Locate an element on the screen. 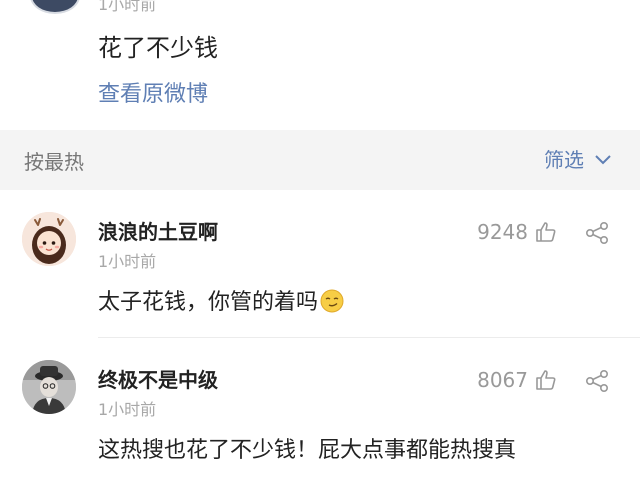  username: 终极不是中级 is located at coordinates (158, 378).